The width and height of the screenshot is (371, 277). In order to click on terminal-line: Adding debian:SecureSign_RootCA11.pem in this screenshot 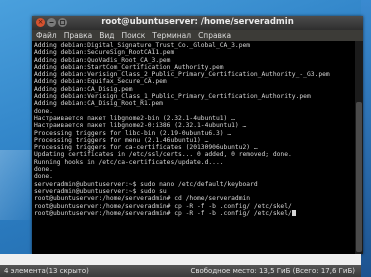, I will do `click(104, 53)`.